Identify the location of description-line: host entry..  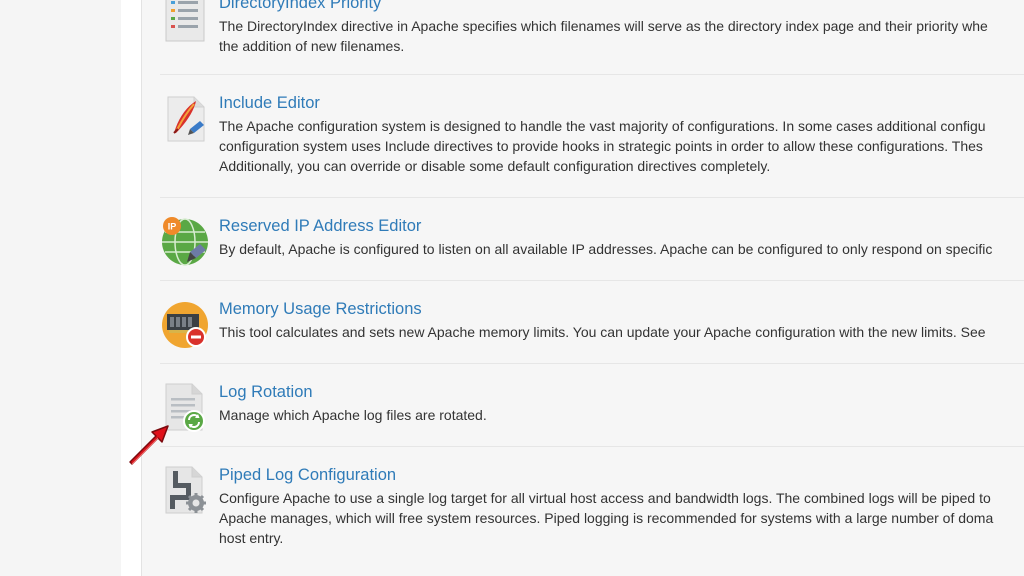
(251, 538).